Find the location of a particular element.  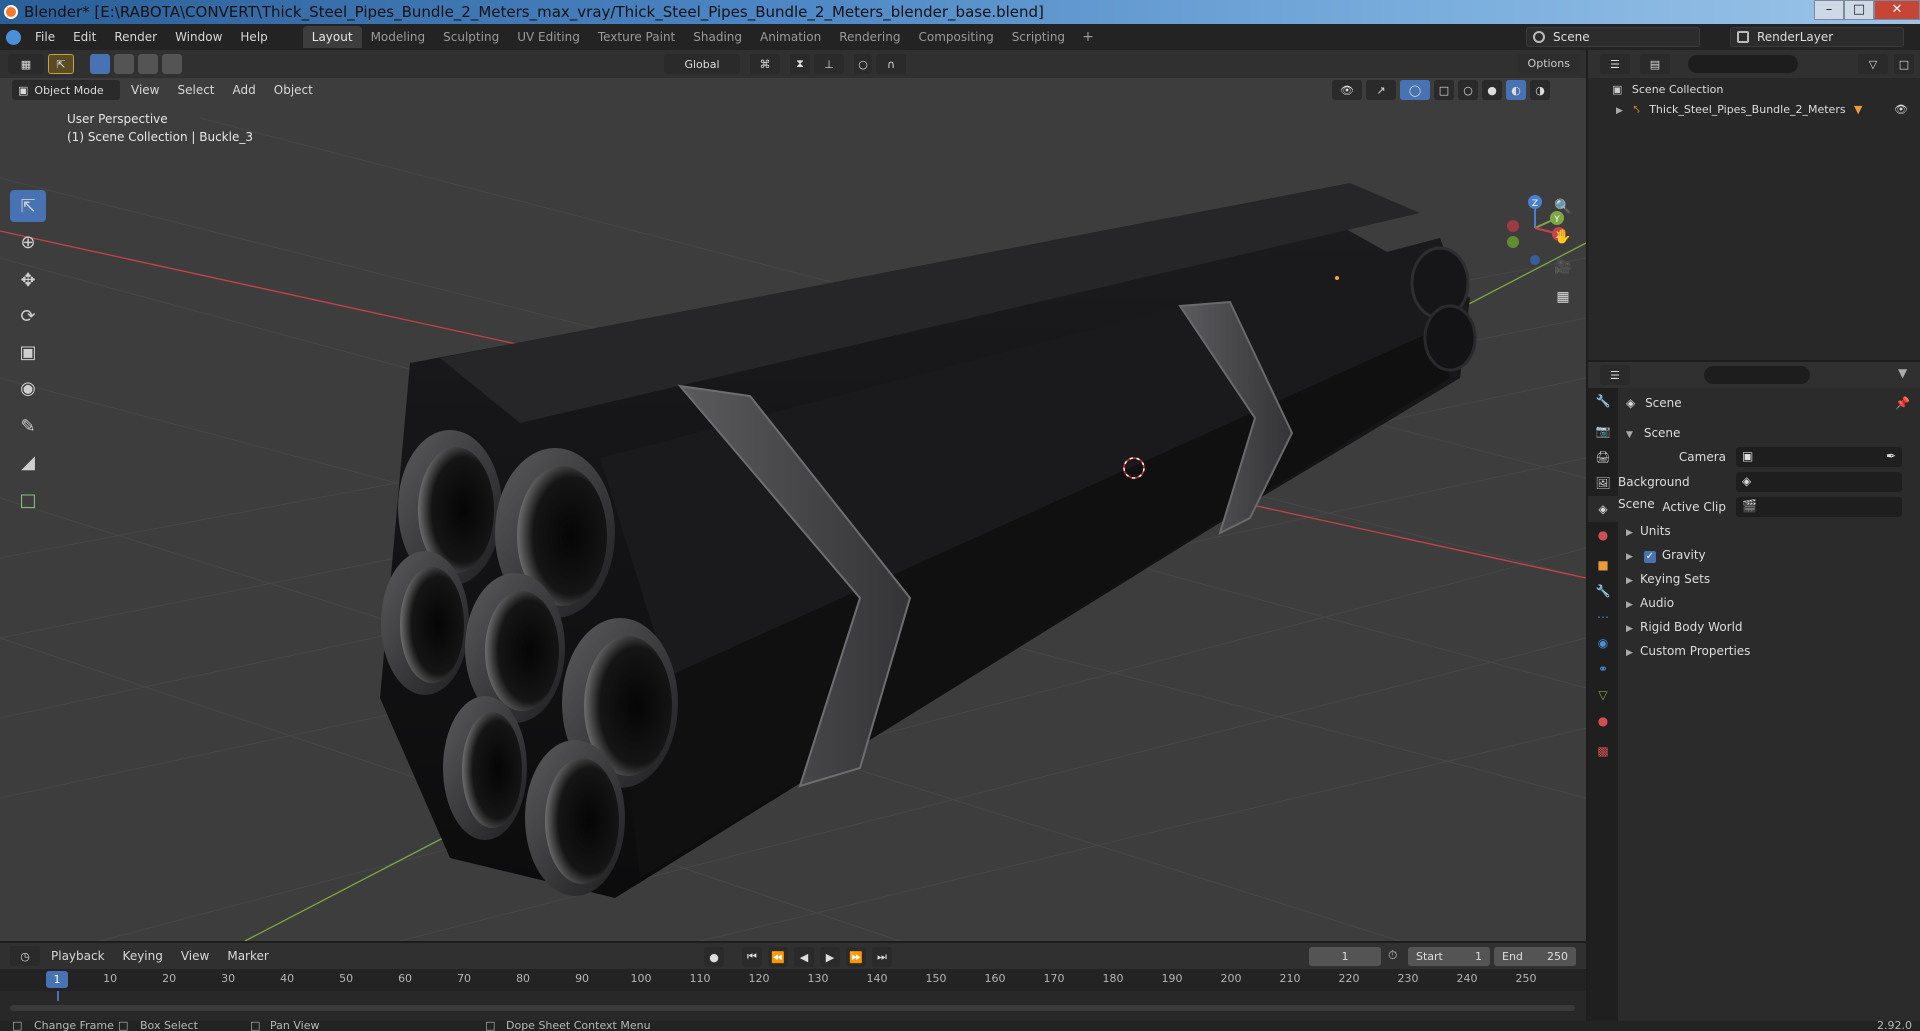

select-extend-icon is located at coordinates (124, 64).